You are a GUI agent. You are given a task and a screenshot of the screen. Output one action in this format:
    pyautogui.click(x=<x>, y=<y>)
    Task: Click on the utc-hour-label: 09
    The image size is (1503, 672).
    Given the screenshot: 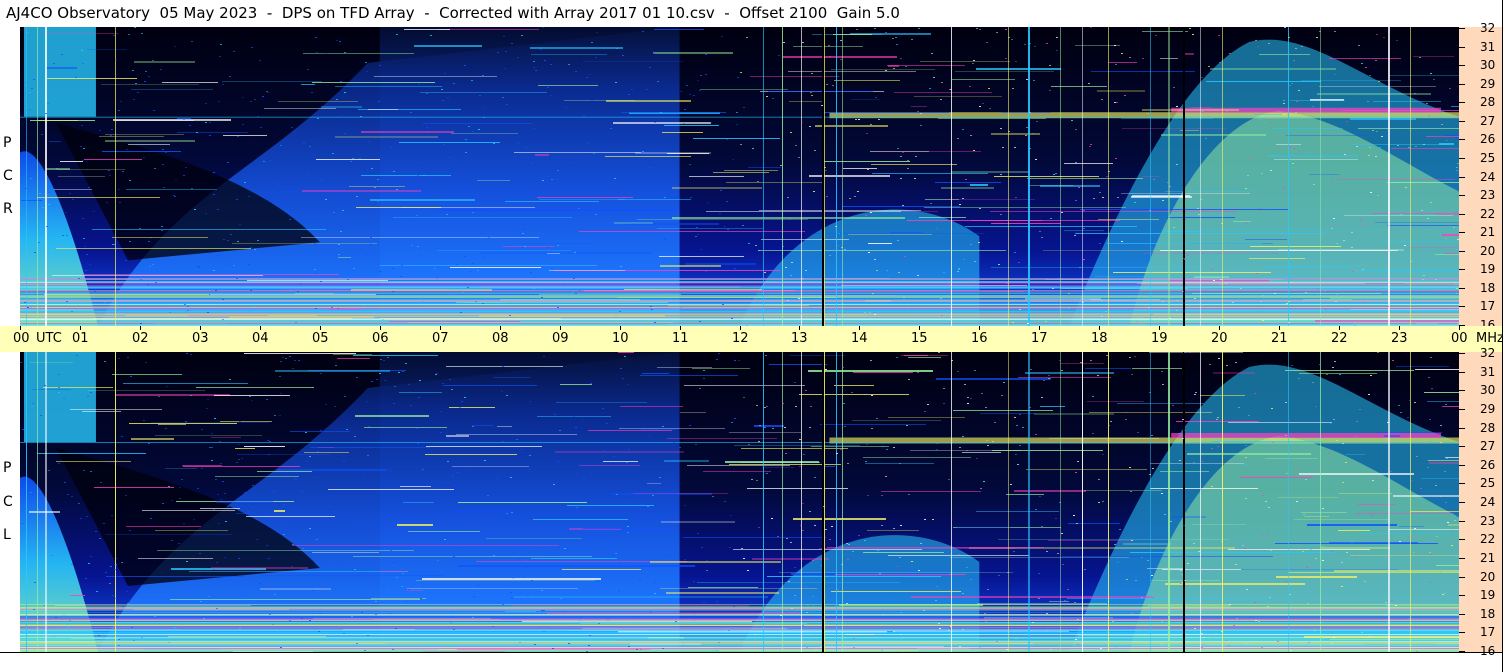 What is the action you would take?
    pyautogui.click(x=560, y=338)
    